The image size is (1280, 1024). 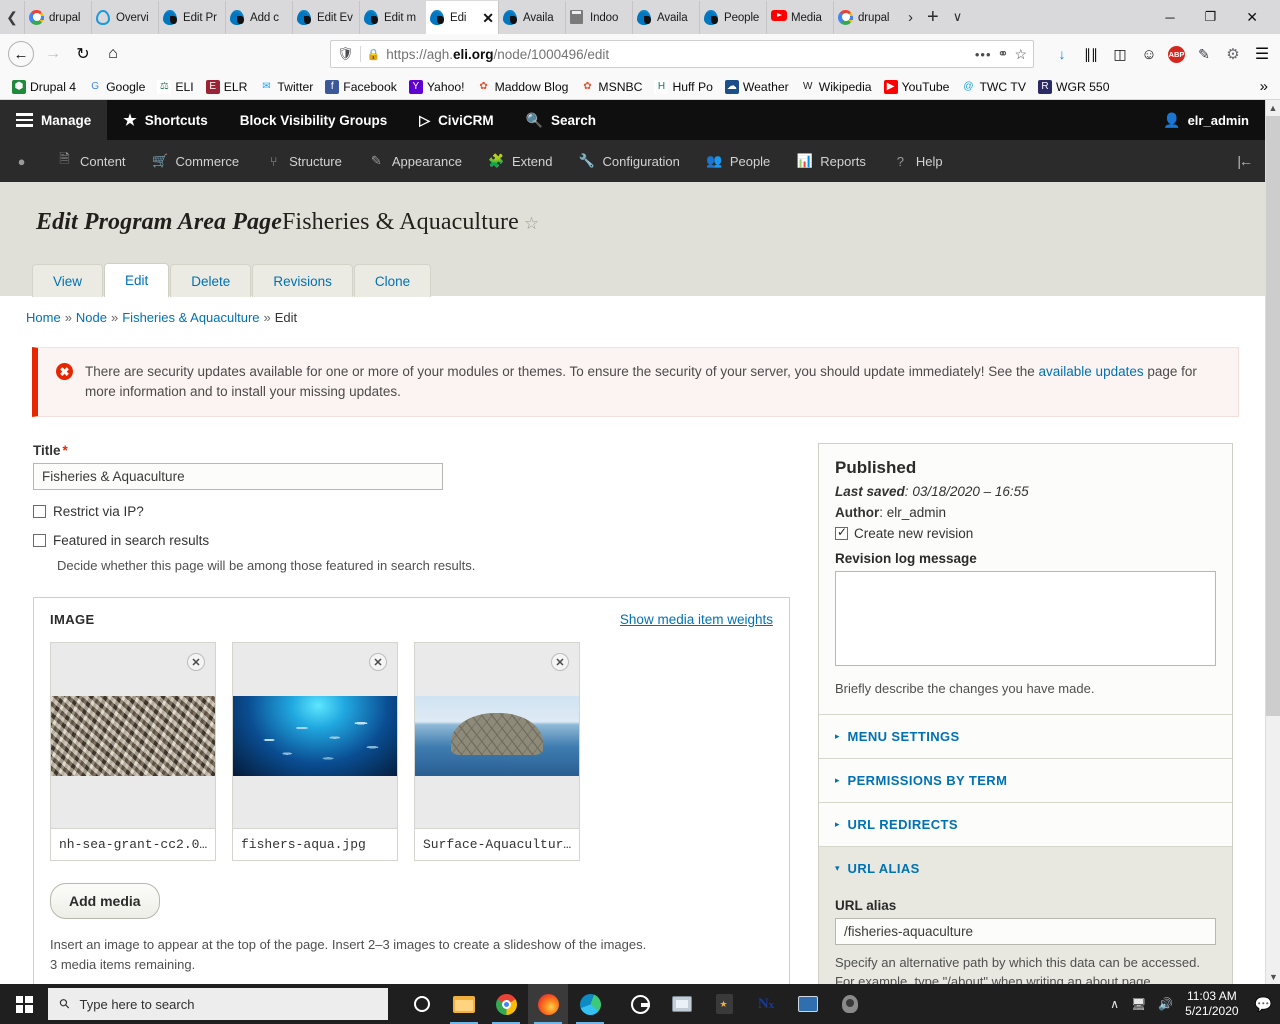 I want to click on browser-tab: Edit m, so click(x=392, y=17).